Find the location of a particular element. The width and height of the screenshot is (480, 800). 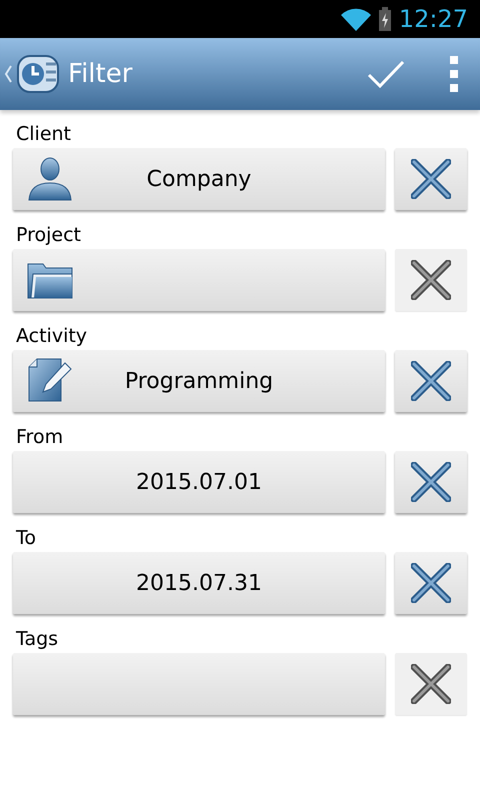

field-label: To is located at coordinates (27, 538).